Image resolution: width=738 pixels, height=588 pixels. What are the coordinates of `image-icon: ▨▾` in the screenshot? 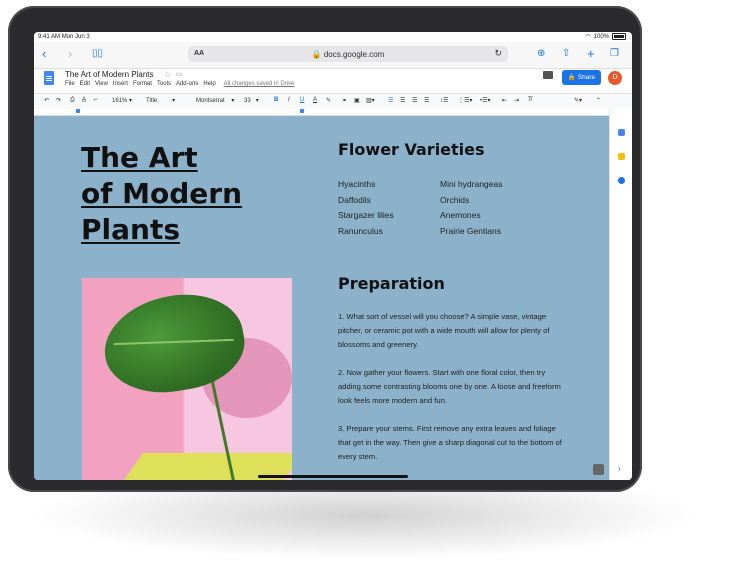 It's located at (370, 100).